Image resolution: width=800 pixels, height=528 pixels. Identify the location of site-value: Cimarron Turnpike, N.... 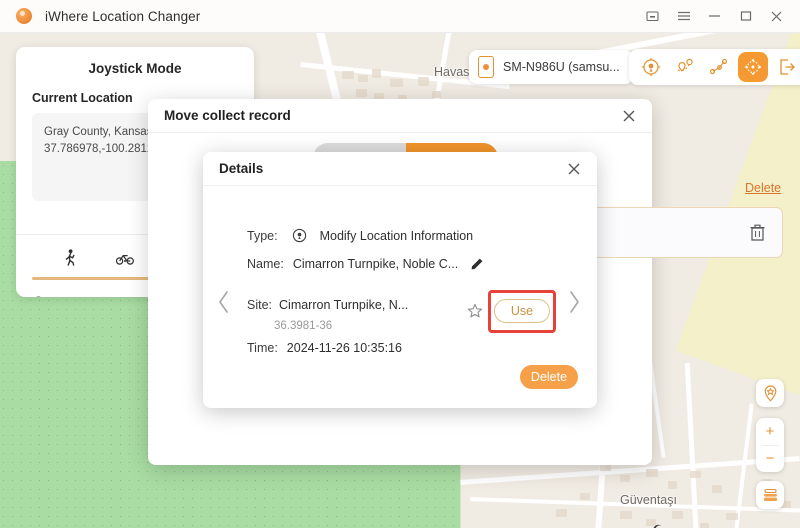
(344, 305).